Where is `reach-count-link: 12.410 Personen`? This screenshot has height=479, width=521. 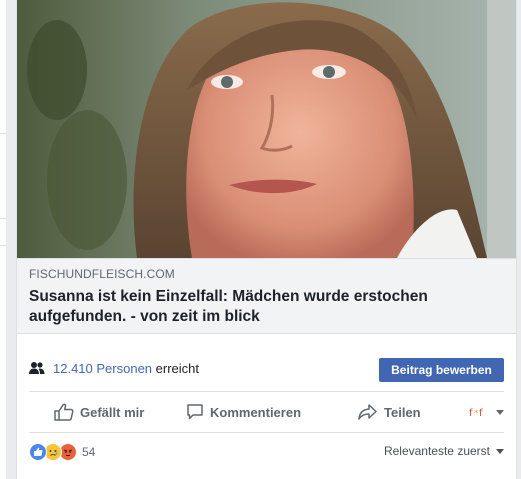 reach-count-link: 12.410 Personen is located at coordinates (102, 368).